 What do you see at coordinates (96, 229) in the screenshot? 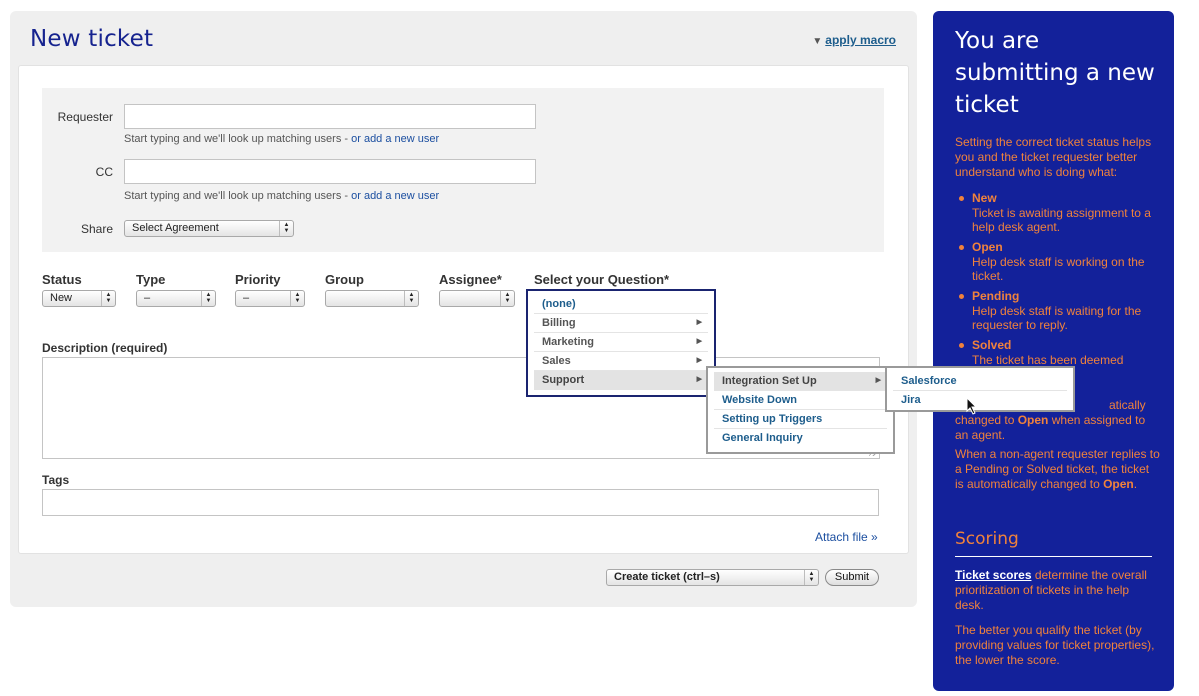
I see `share-label: Share` at bounding box center [96, 229].